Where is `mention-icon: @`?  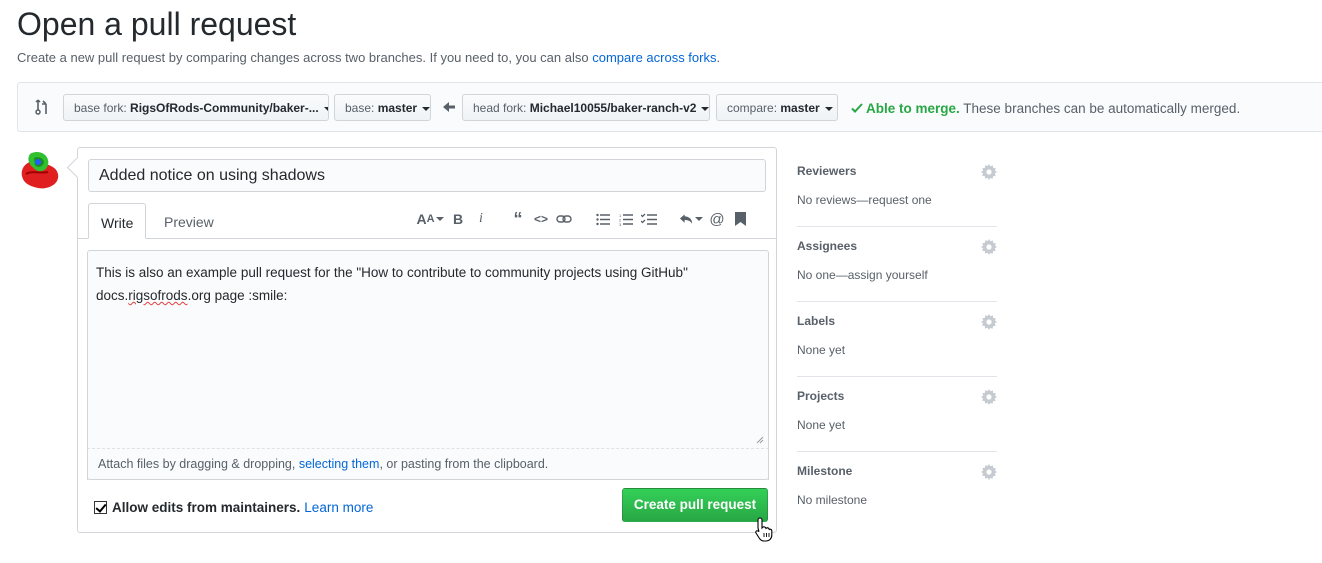 mention-icon: @ is located at coordinates (717, 219).